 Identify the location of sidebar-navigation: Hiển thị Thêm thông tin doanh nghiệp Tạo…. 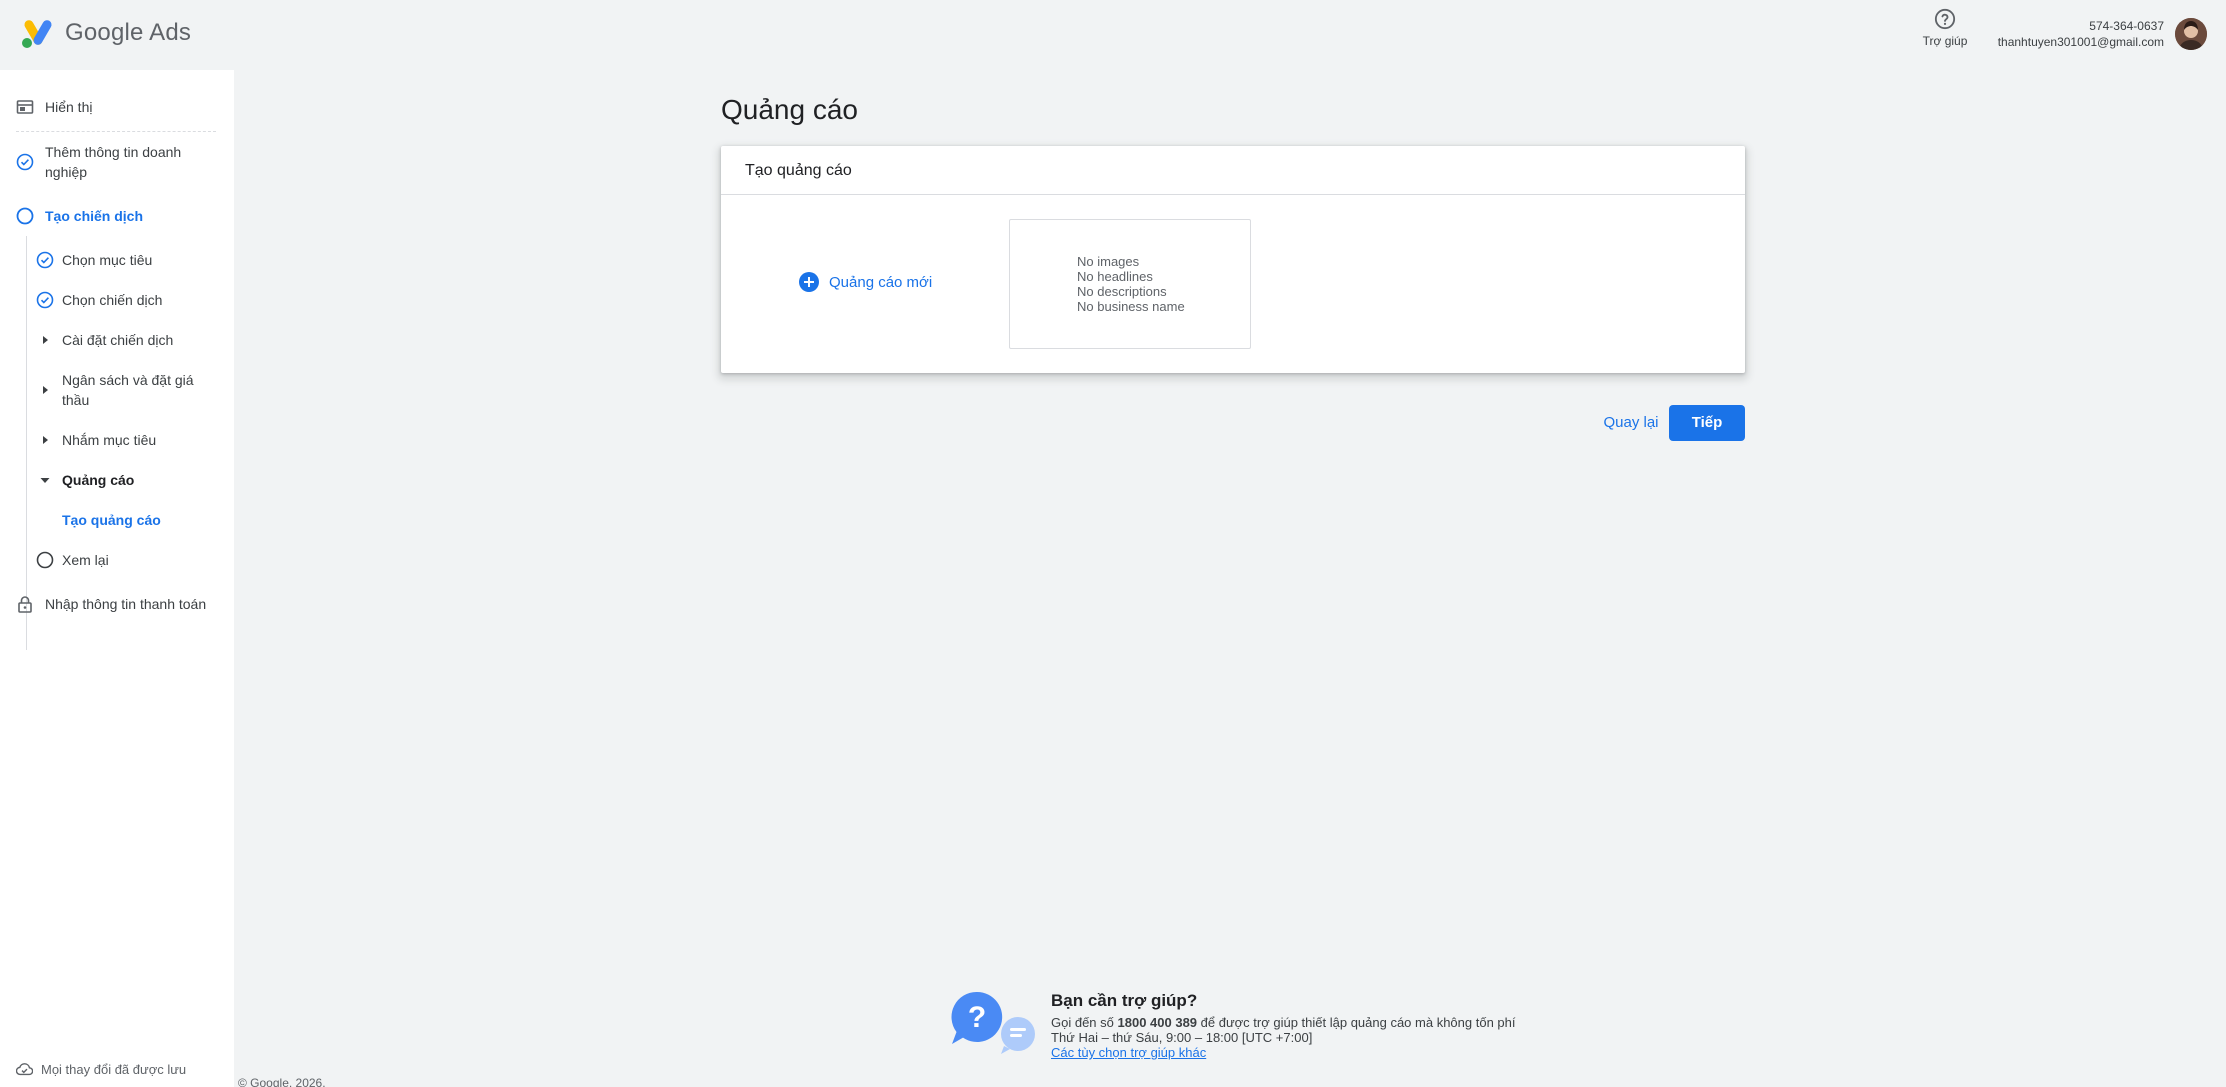
(117, 578).